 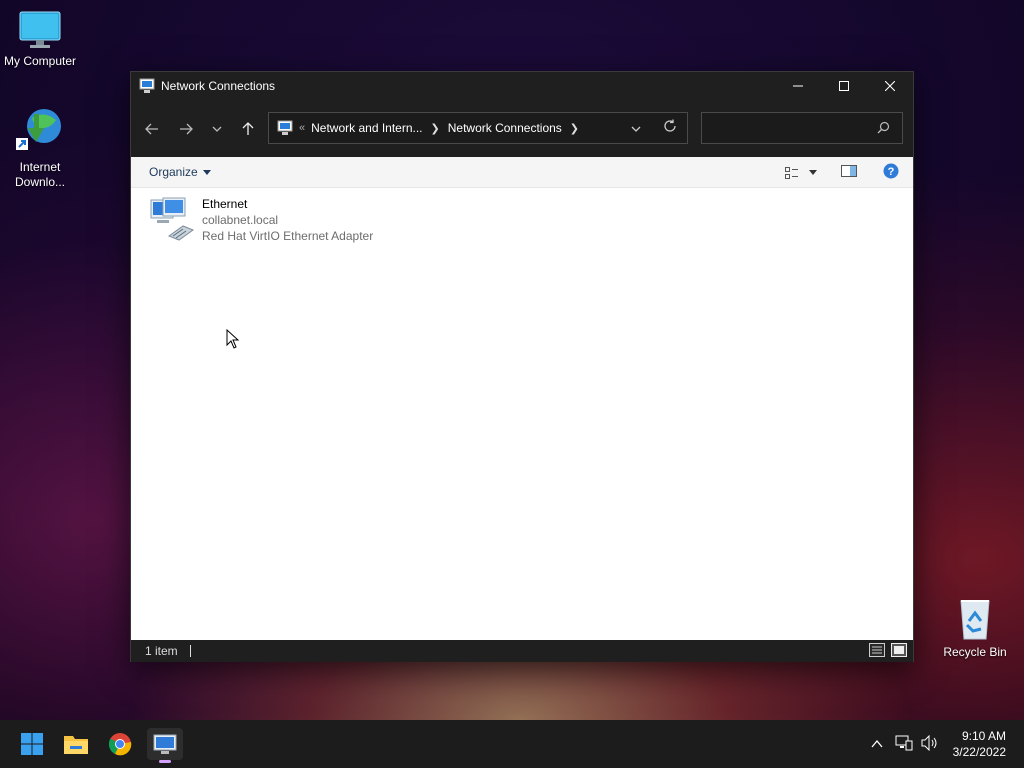 I want to click on taskbar-file-explorer, so click(x=76, y=744).